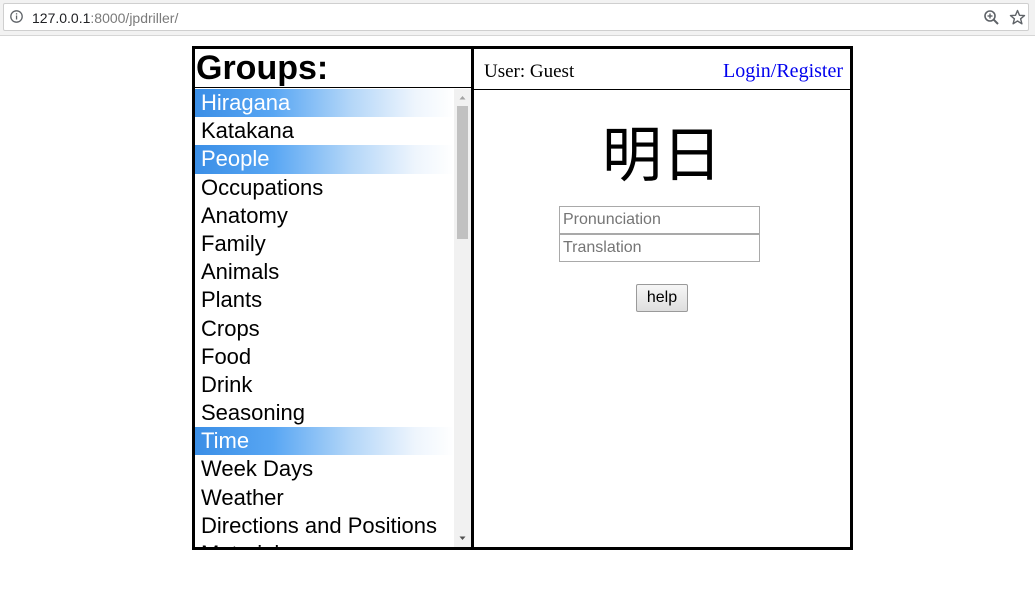 The image size is (1035, 589). I want to click on group-item: Time, so click(324, 441).